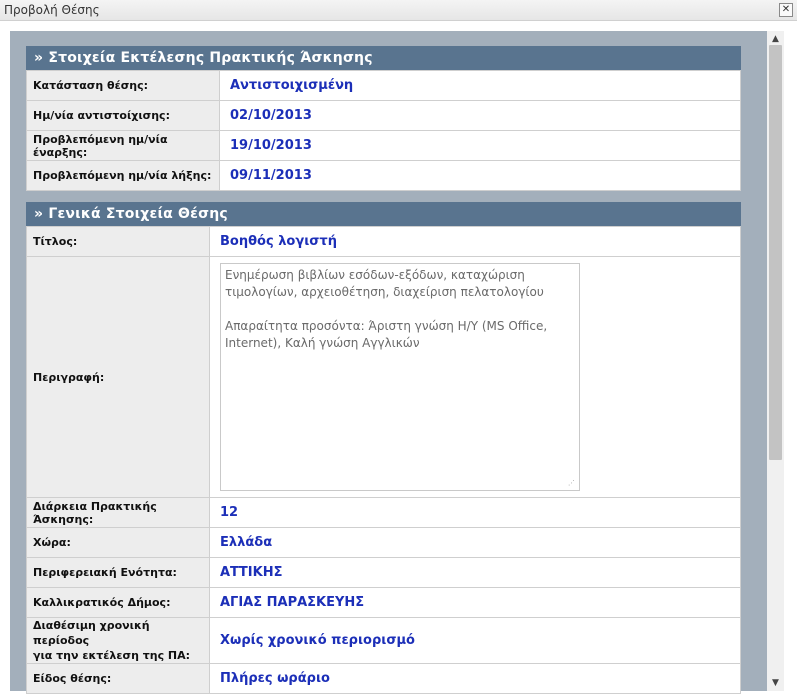  I want to click on field-value-municipality: ΑΓΙΑΣ ΠΑΡΑΣΚΕΥΗΣ, so click(475, 602).